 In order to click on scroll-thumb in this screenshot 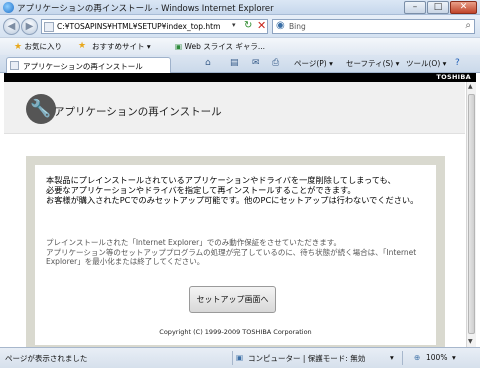, I will do `click(471, 214)`.